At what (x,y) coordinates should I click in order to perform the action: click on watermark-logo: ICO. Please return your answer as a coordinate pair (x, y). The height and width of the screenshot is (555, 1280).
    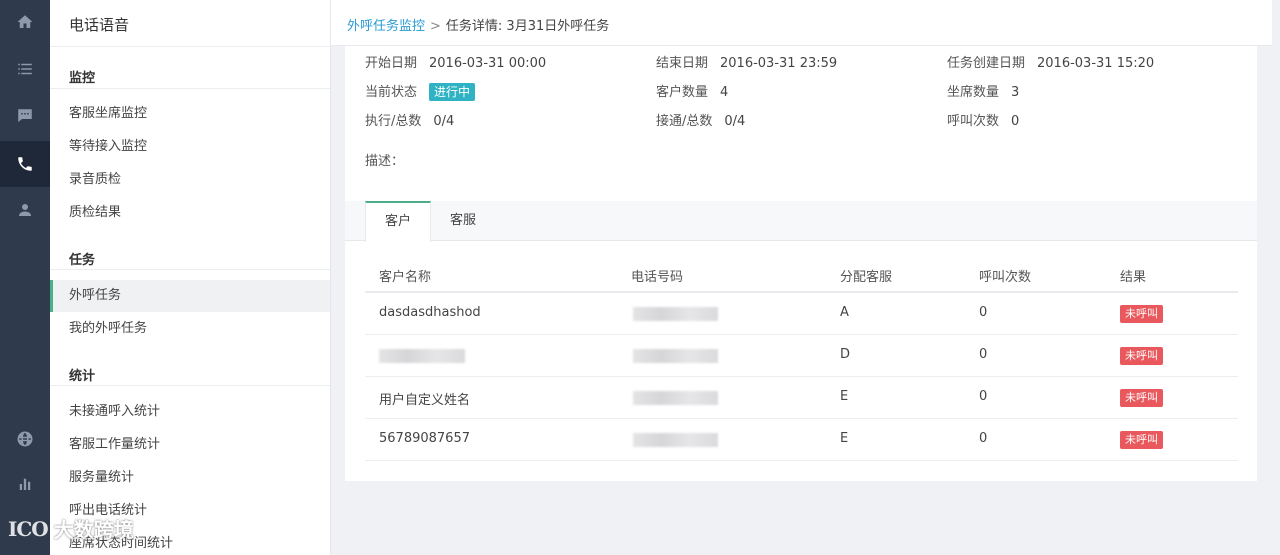
    Looking at the image, I should click on (28, 528).